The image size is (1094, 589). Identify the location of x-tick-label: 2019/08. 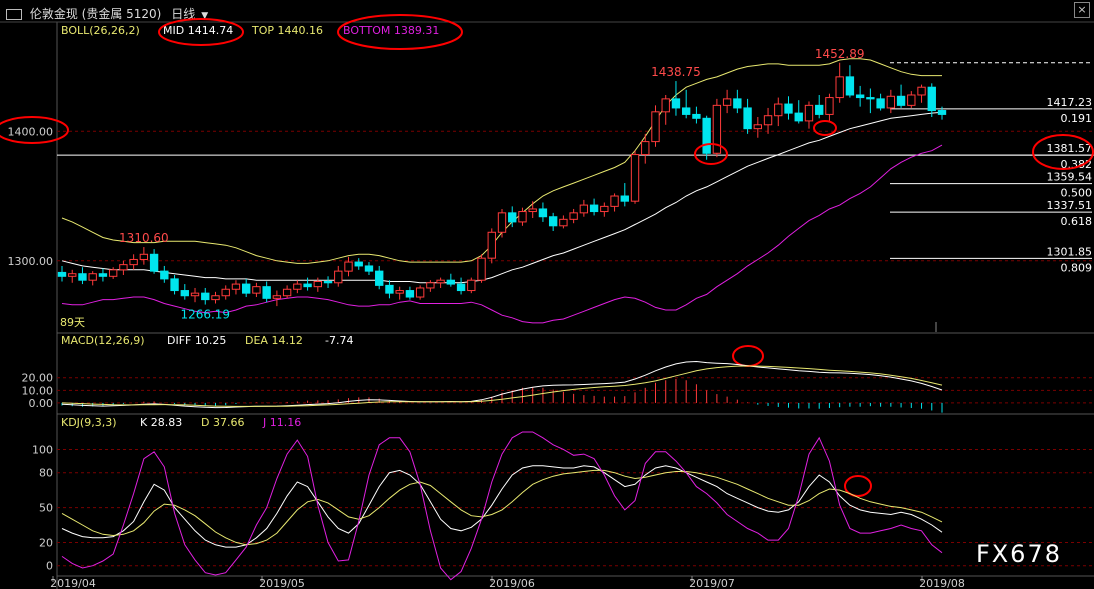
(942, 583).